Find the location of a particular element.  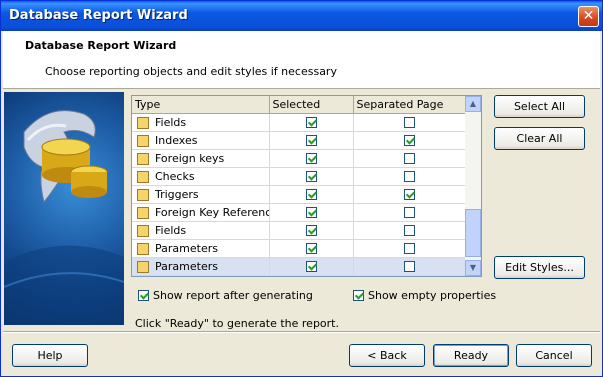

clear-all-button: Clear All is located at coordinates (539, 138).